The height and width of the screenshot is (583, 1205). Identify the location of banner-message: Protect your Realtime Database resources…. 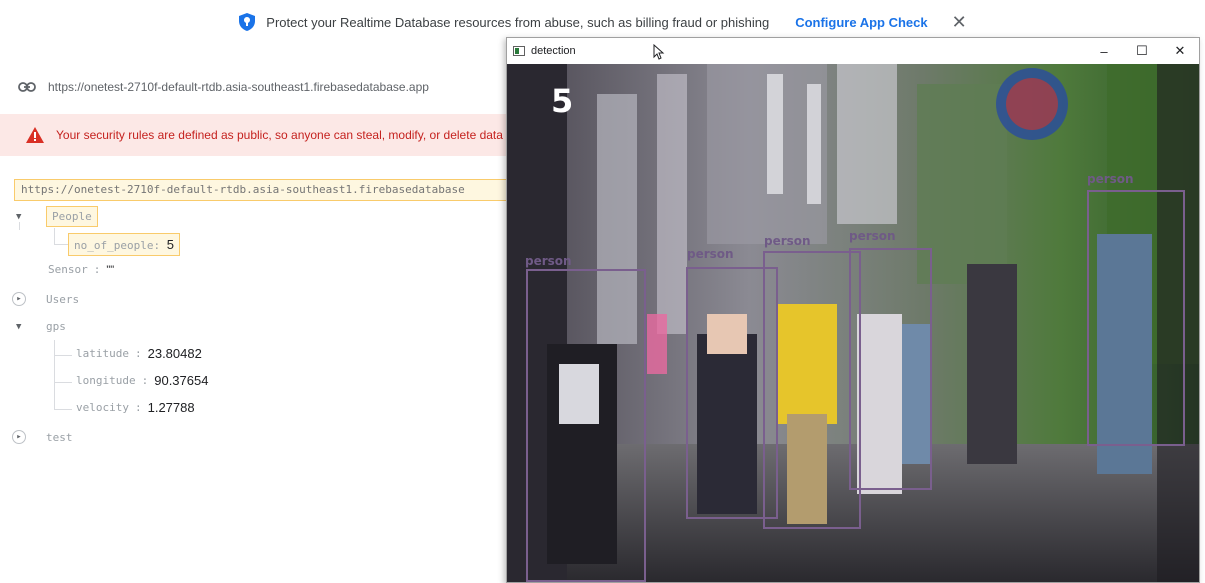
(518, 22).